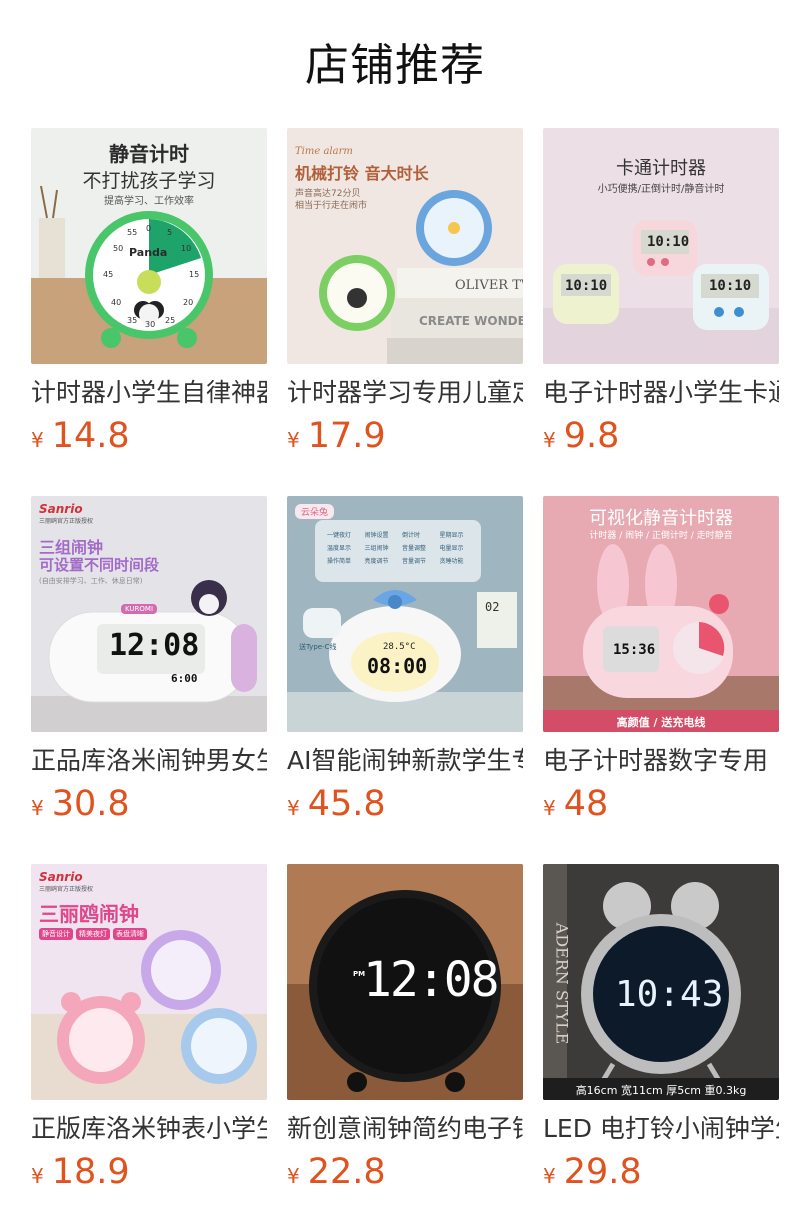 The width and height of the screenshot is (790, 1232). I want to click on lcd-readout: 08:00, so click(397, 666).